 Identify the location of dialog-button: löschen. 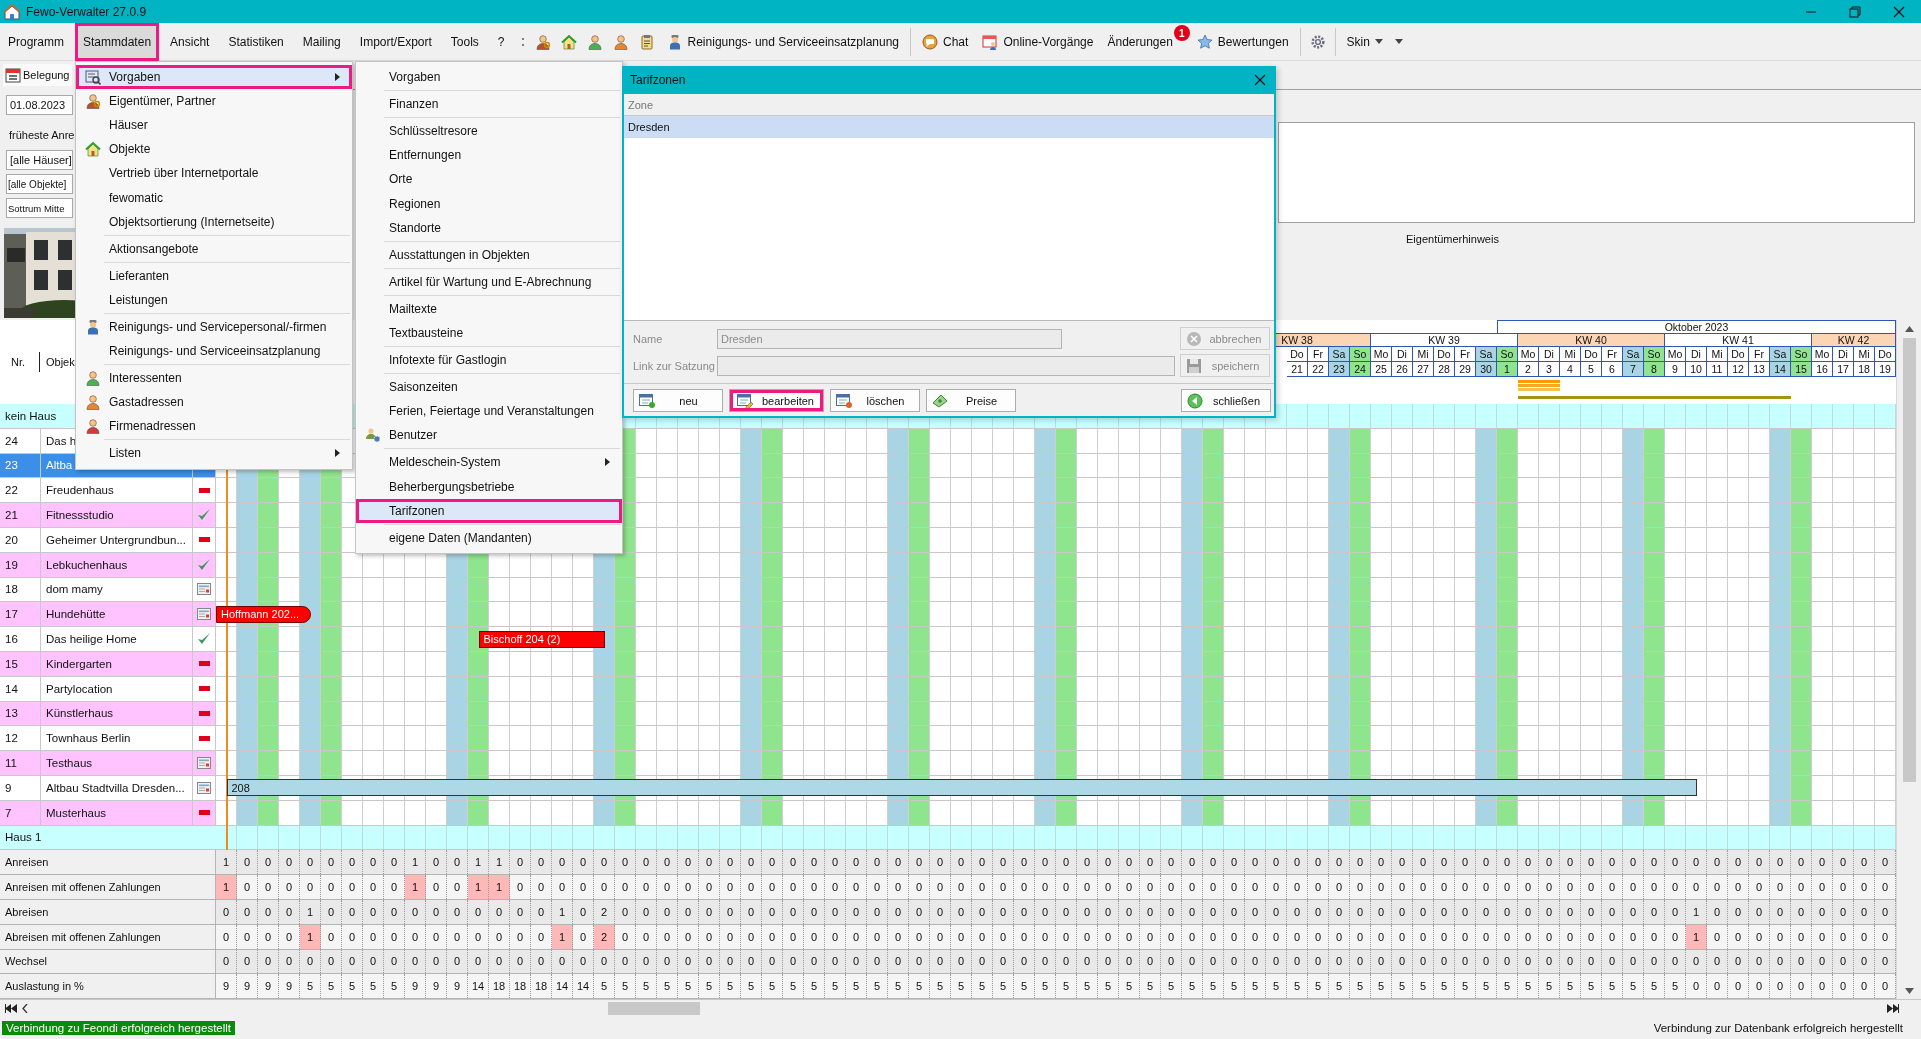
(875, 400).